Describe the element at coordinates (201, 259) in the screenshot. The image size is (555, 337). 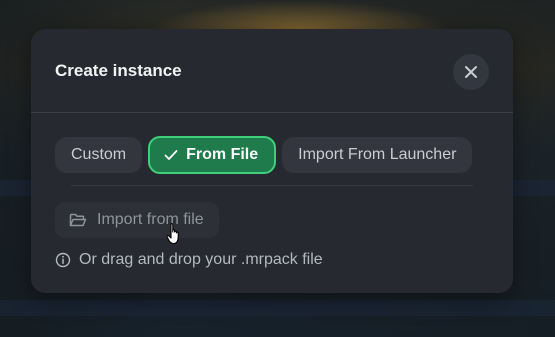
I see `hint-text: Or drag and drop your .mrpack file` at that location.